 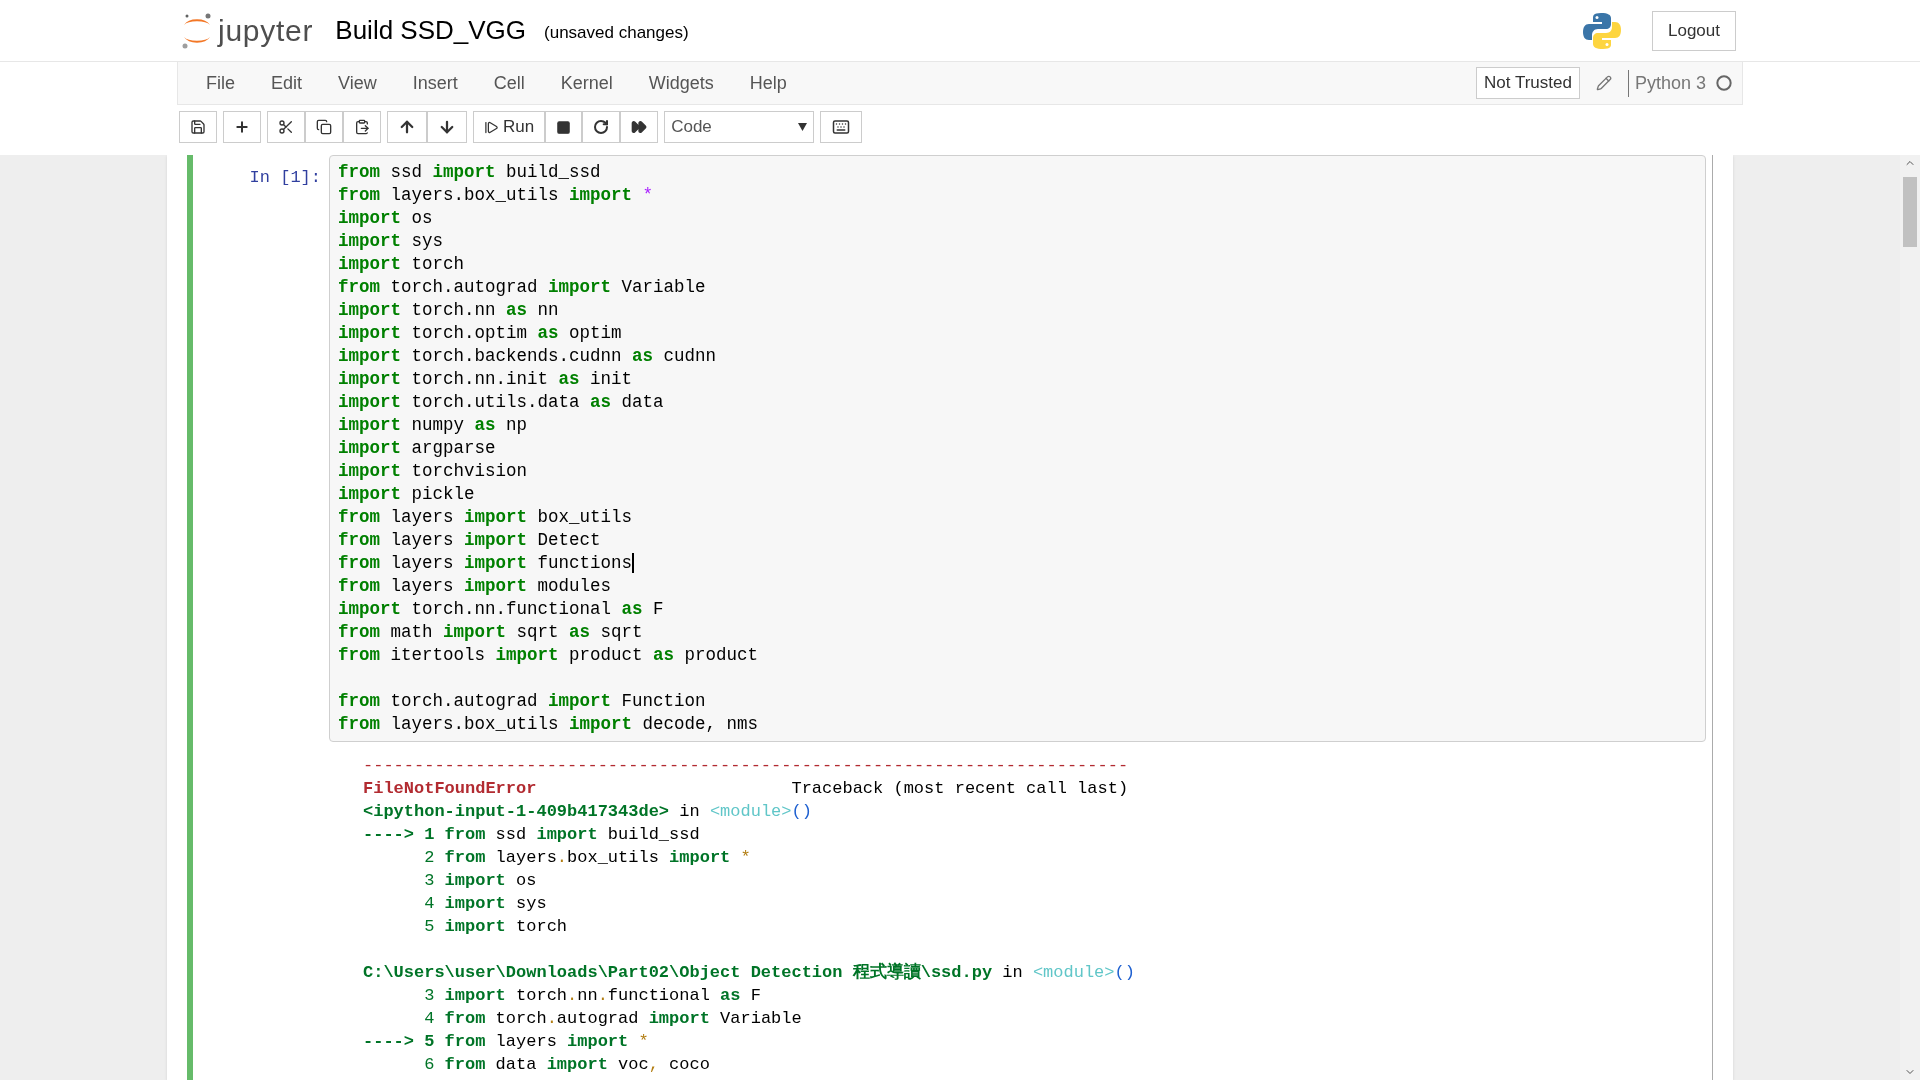 I want to click on step-forward-icon, so click(x=491, y=127).